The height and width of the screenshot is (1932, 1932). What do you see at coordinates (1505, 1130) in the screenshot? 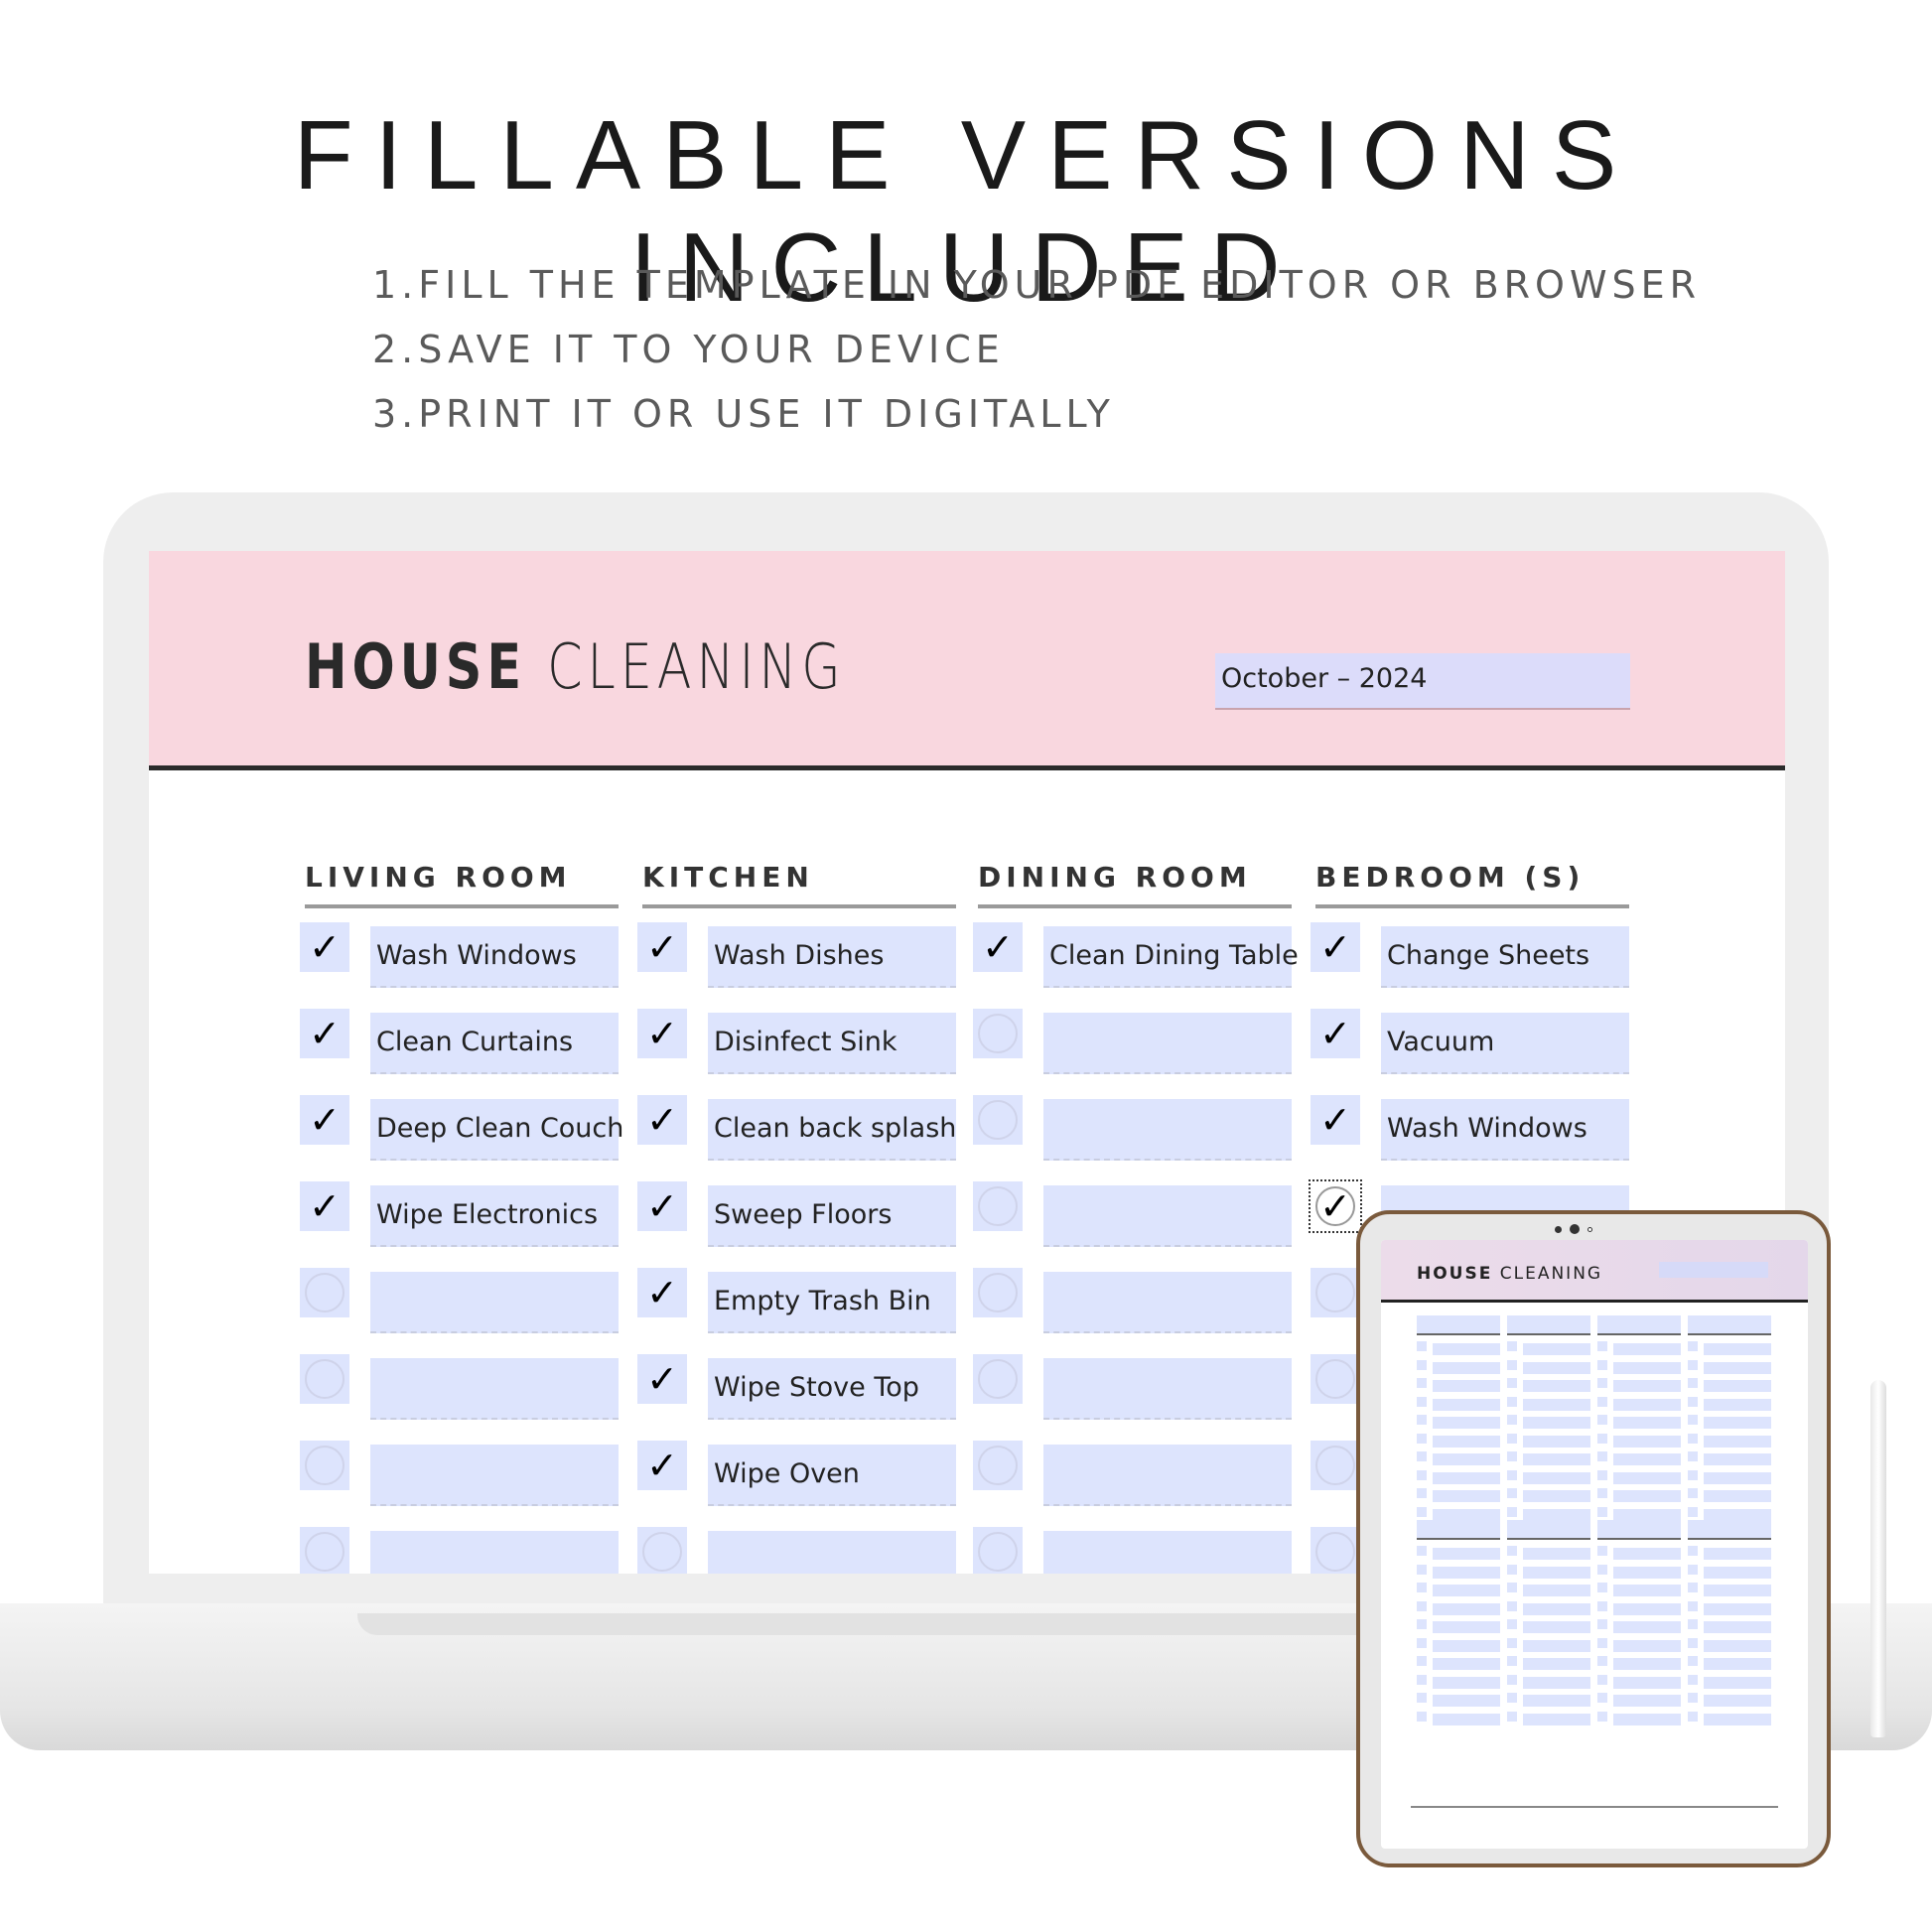
I see `task-text-field: Wash Windows` at bounding box center [1505, 1130].